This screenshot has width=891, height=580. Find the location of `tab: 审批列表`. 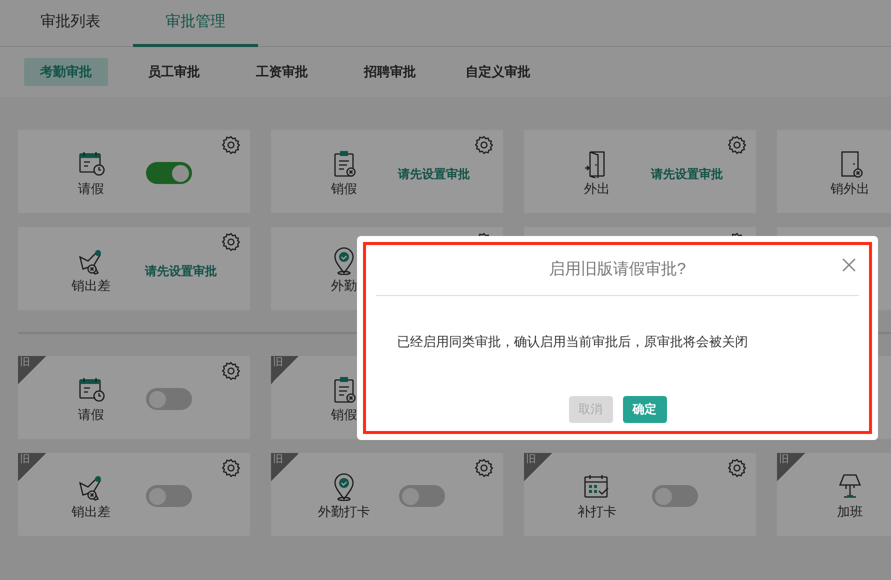

tab: 审批列表 is located at coordinates (70, 23).